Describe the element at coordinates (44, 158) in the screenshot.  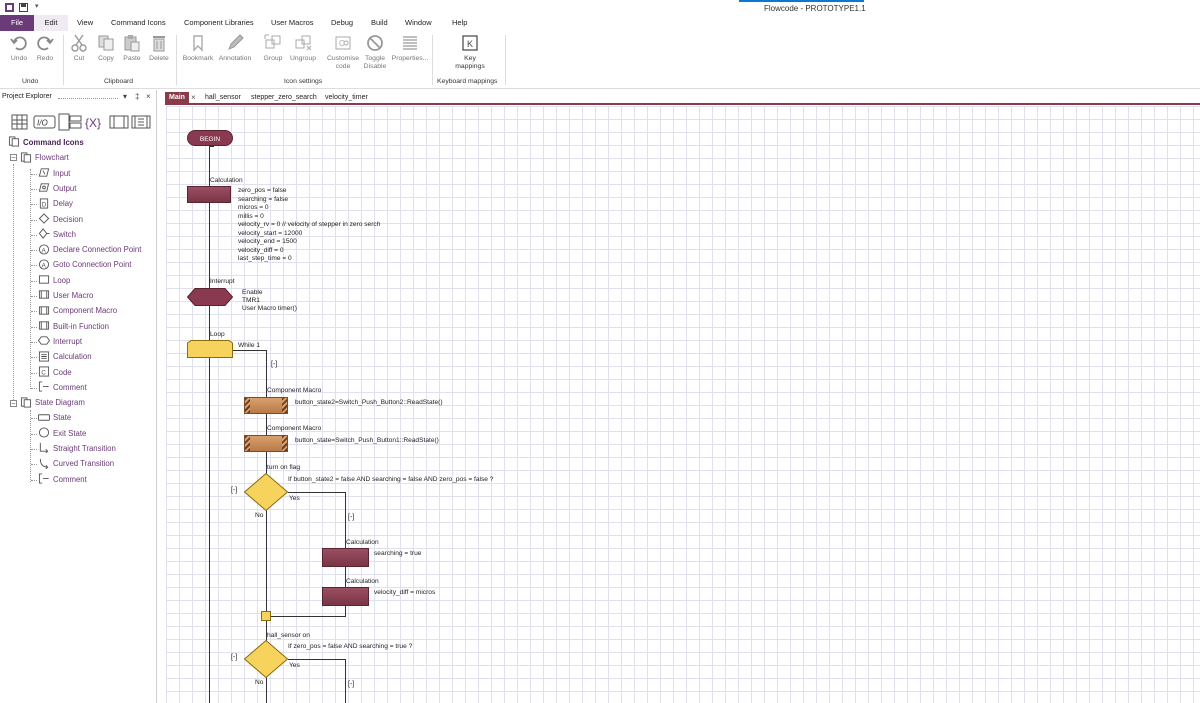
I see `tree-item-flowchart: Flowchart` at that location.